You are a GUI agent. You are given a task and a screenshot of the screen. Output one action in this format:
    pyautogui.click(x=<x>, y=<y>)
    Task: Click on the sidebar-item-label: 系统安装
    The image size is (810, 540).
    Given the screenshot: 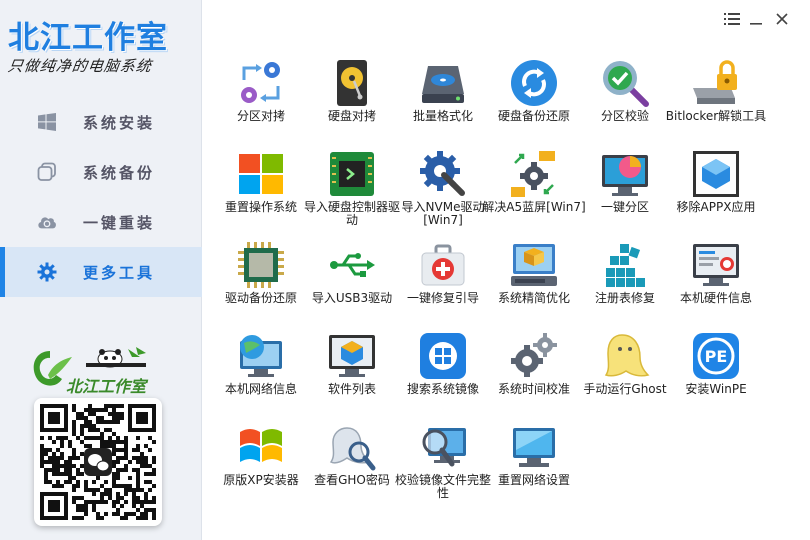 What is the action you would take?
    pyautogui.click(x=119, y=122)
    